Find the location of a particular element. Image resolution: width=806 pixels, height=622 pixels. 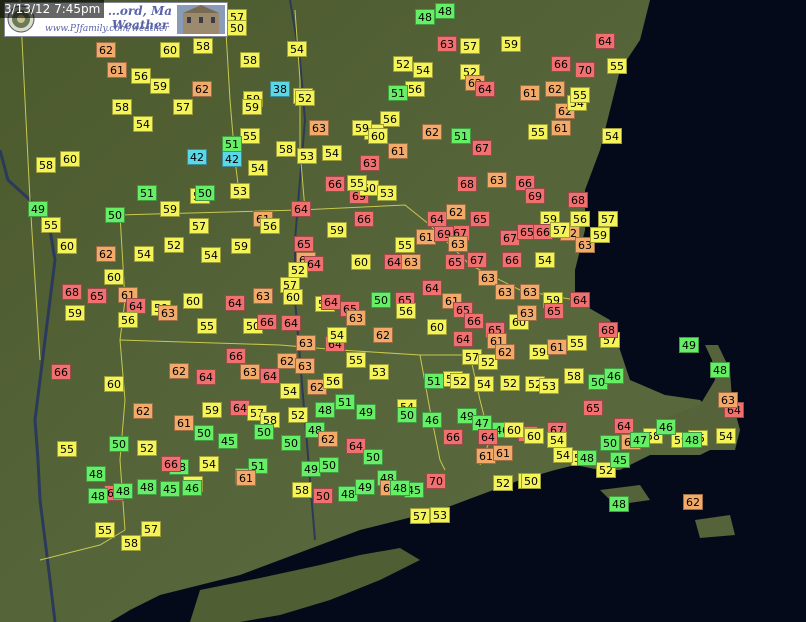

station-reading: 47 is located at coordinates (640, 440).